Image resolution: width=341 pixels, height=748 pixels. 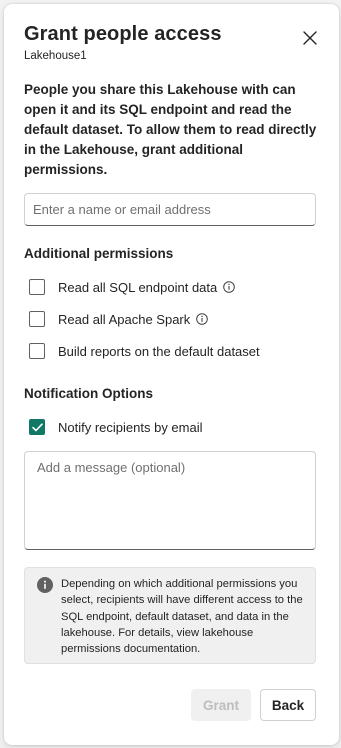 I want to click on checkbox-checked, so click(x=37, y=427).